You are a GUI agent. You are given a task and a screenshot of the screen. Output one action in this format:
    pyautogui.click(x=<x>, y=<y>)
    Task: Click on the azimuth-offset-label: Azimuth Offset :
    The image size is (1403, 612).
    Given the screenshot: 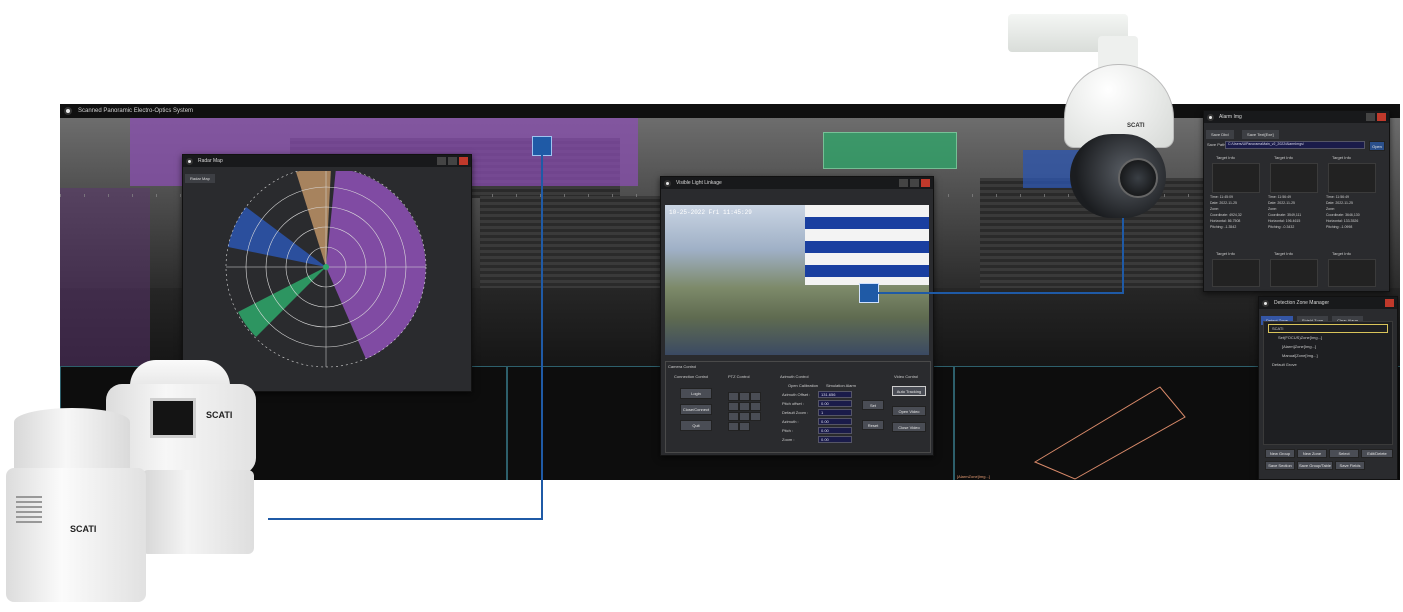 What is the action you would take?
    pyautogui.click(x=796, y=394)
    